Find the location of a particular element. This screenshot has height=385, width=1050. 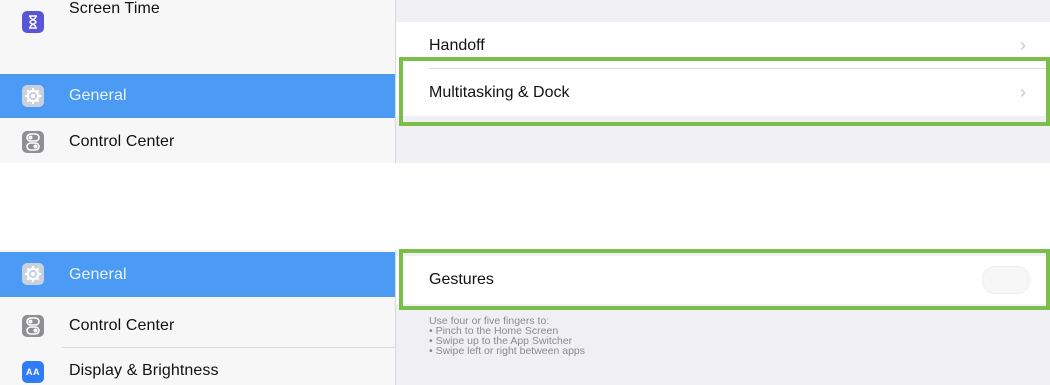

gestures-description-item: • Swipe left or right between apps is located at coordinates (507, 351).